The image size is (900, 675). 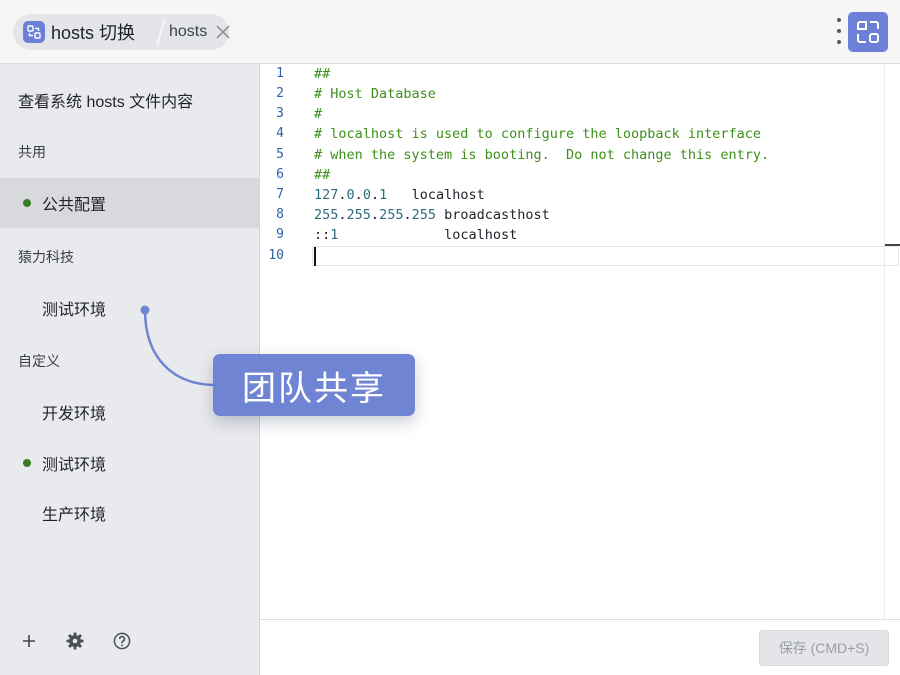 What do you see at coordinates (580, 647) in the screenshot?
I see `editor-footer: 保存 (CMD+S)` at bounding box center [580, 647].